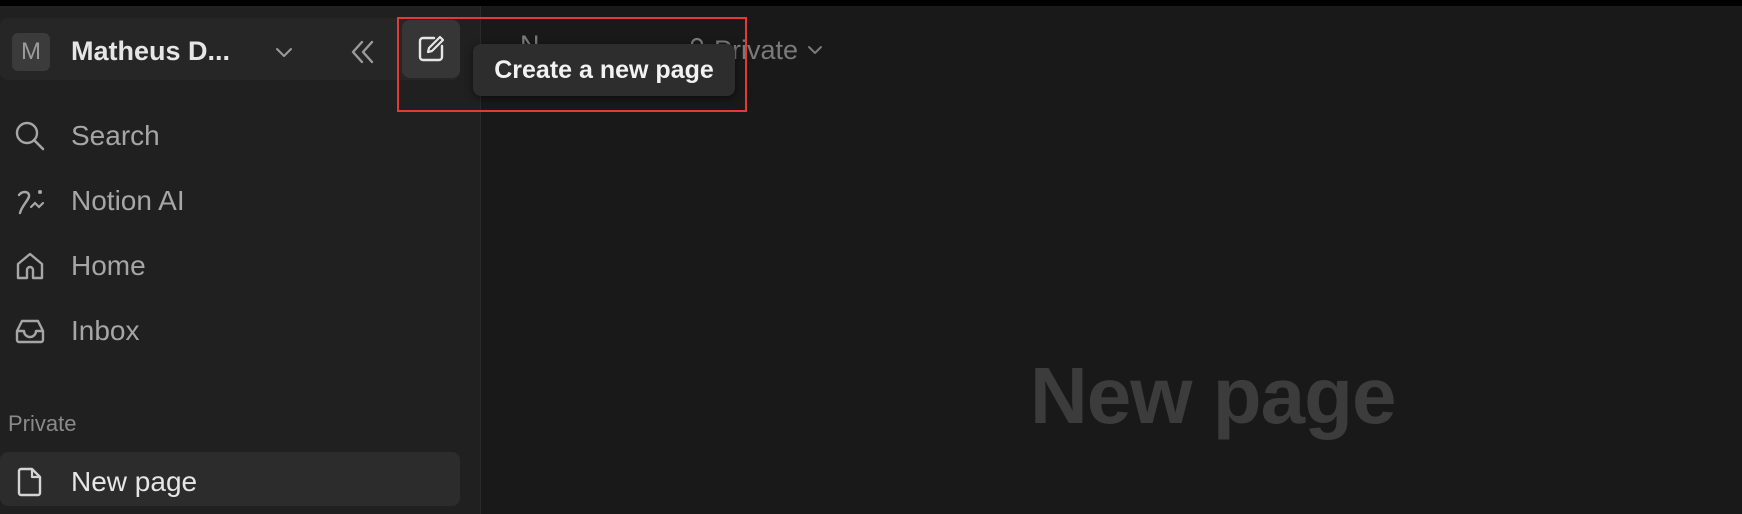  Describe the element at coordinates (115, 135) in the screenshot. I see `sidebar-item-label: Search` at that location.